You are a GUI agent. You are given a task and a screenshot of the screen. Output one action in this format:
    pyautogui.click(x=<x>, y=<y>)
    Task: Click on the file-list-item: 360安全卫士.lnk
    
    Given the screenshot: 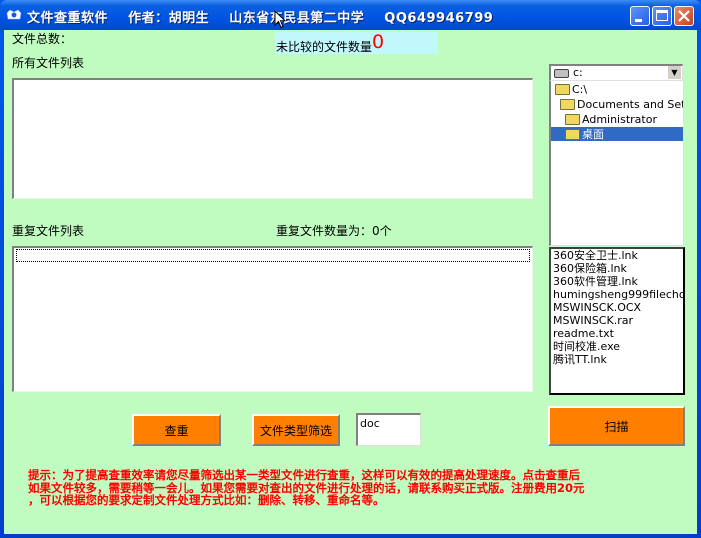 What is the action you would take?
    pyautogui.click(x=617, y=255)
    